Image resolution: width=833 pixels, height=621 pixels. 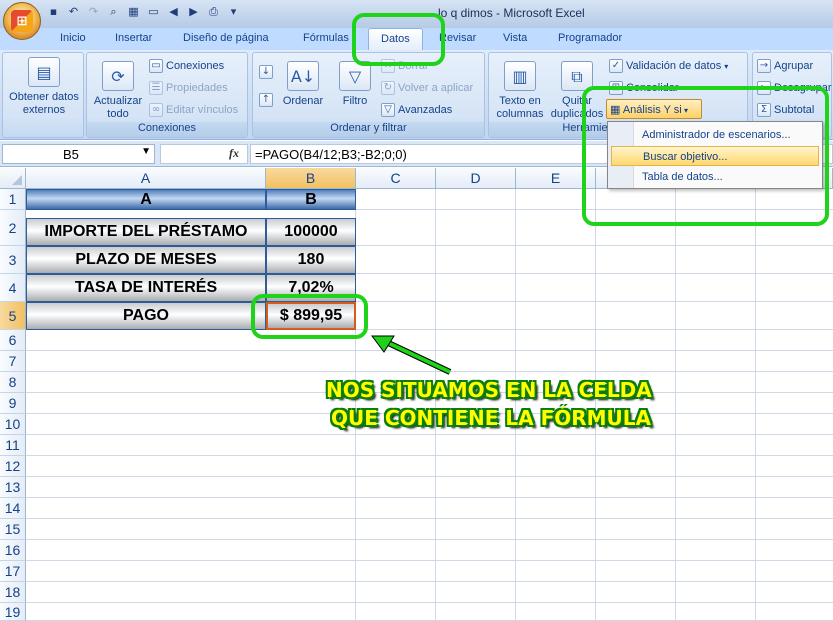 I want to click on cell-a2: IMPORTE DEL PRÉSTAMO, so click(x=146, y=232).